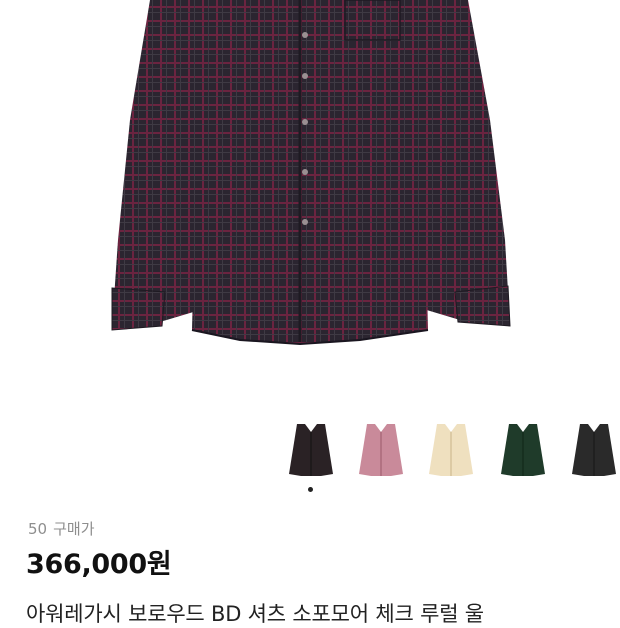 The height and width of the screenshot is (628, 620). I want to click on purchase-count: 50, so click(38, 529).